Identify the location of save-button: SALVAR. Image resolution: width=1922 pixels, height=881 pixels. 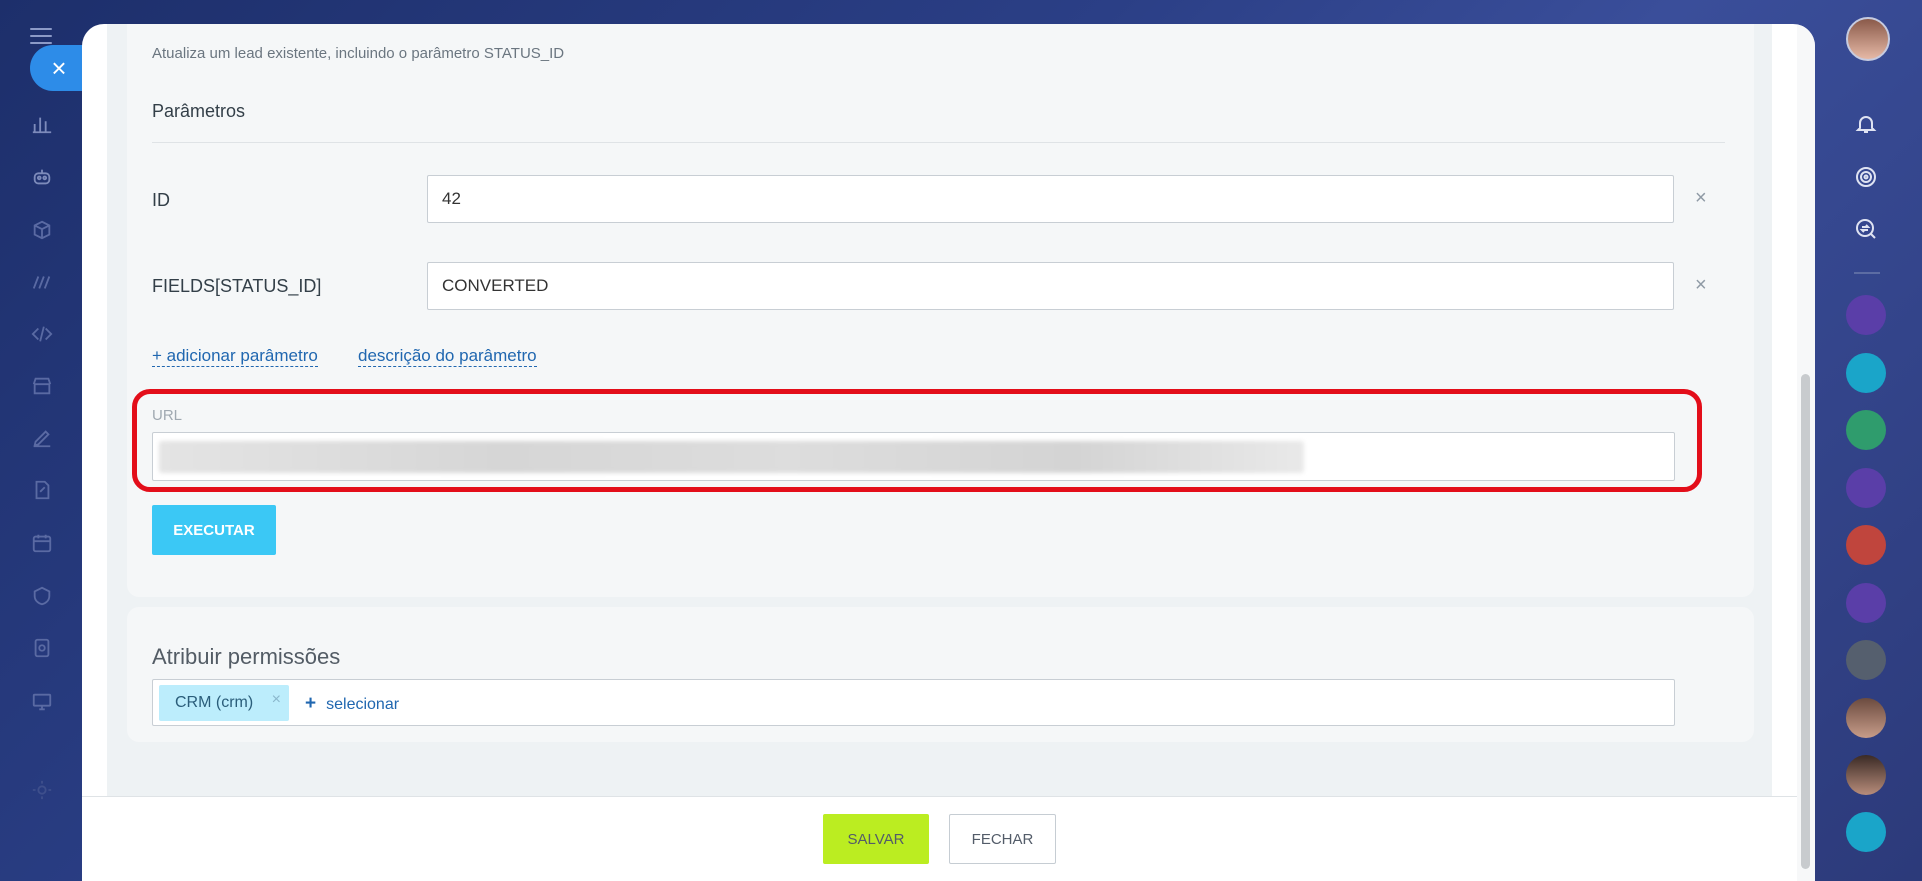
(876, 839).